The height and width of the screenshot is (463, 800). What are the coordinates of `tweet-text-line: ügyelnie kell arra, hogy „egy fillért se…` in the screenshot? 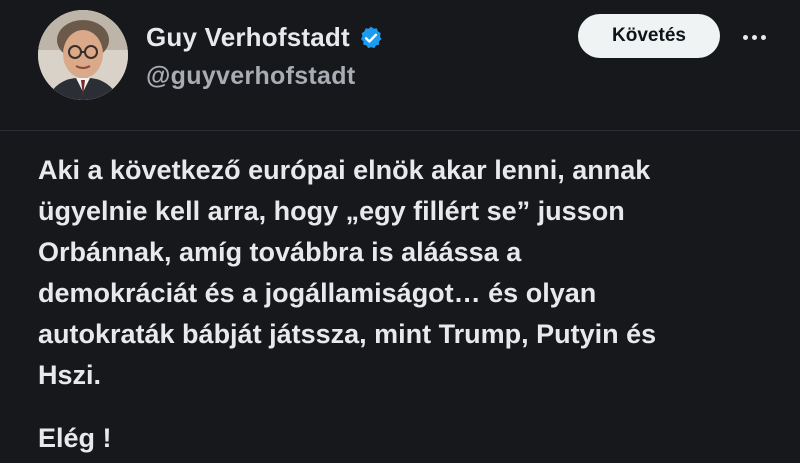 It's located at (331, 211).